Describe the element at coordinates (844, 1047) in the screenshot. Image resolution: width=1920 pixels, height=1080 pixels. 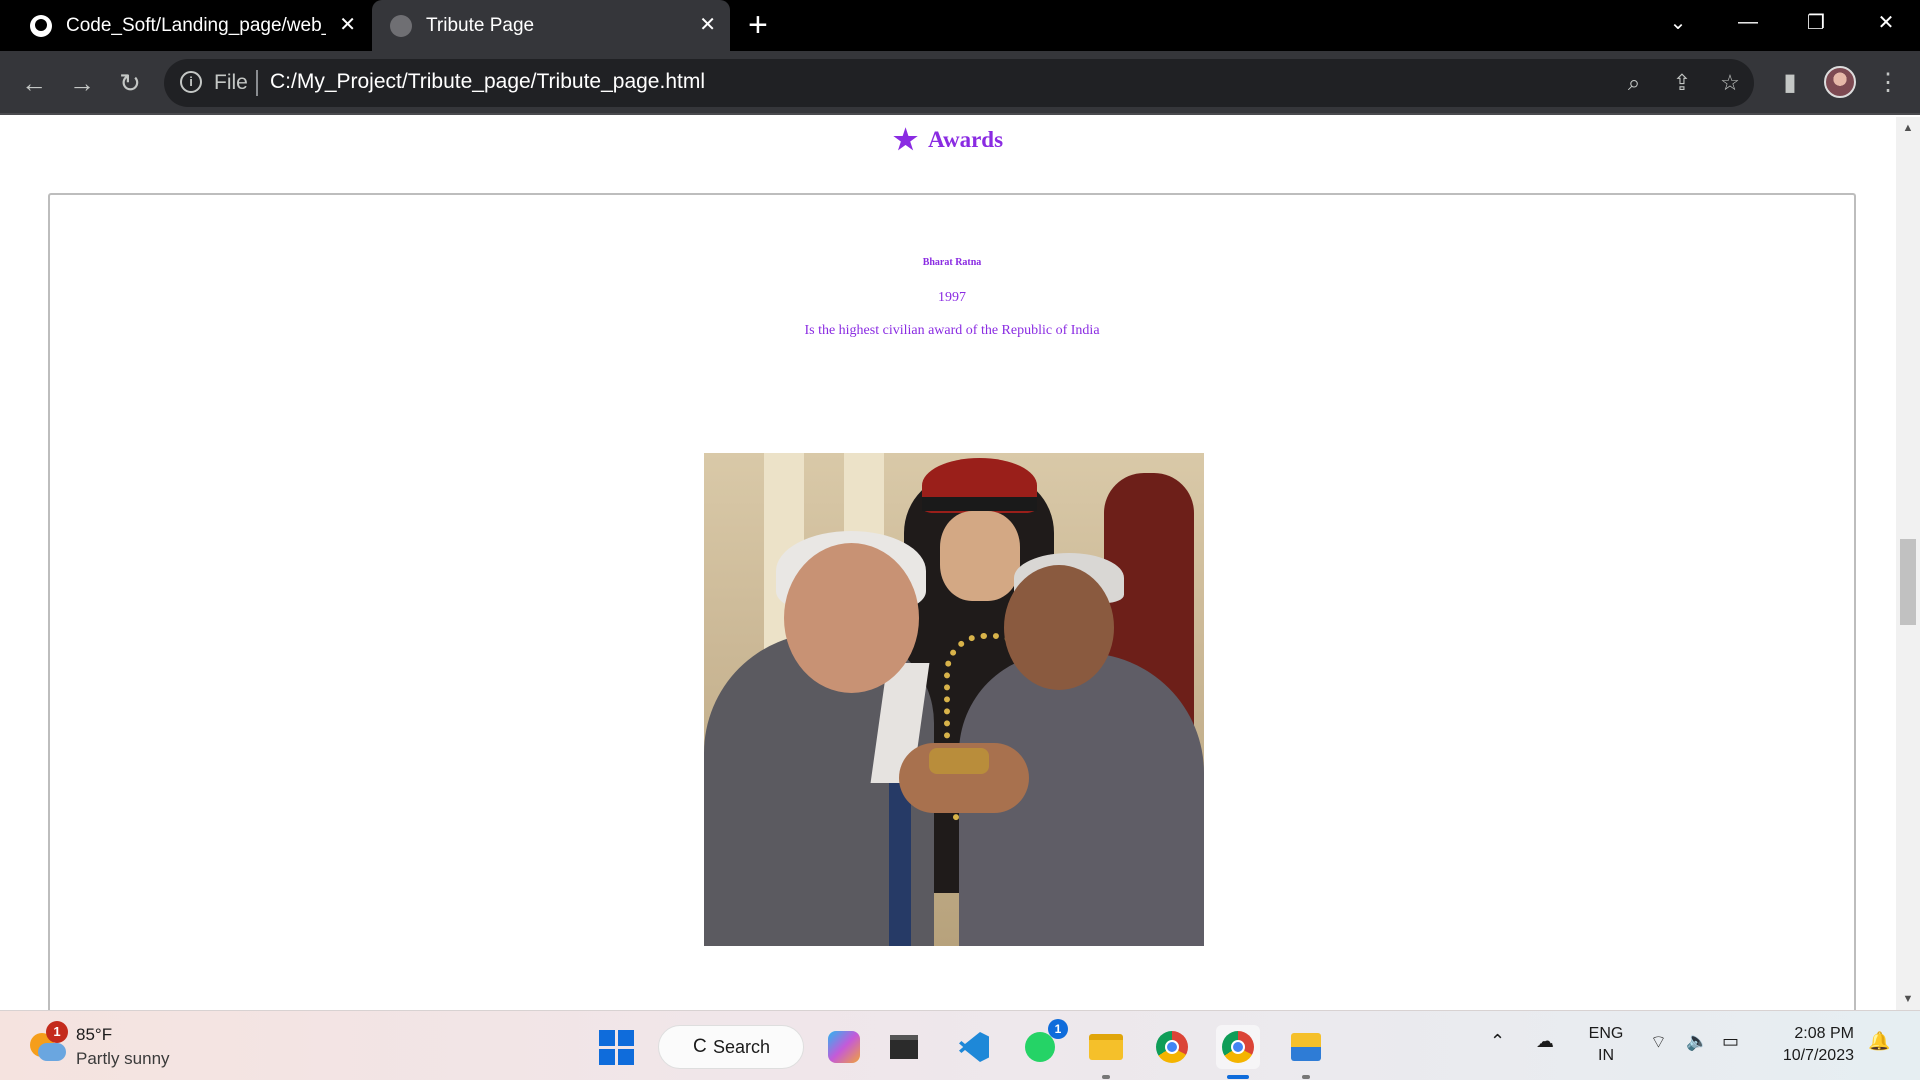
I see `copilot-icon` at that location.